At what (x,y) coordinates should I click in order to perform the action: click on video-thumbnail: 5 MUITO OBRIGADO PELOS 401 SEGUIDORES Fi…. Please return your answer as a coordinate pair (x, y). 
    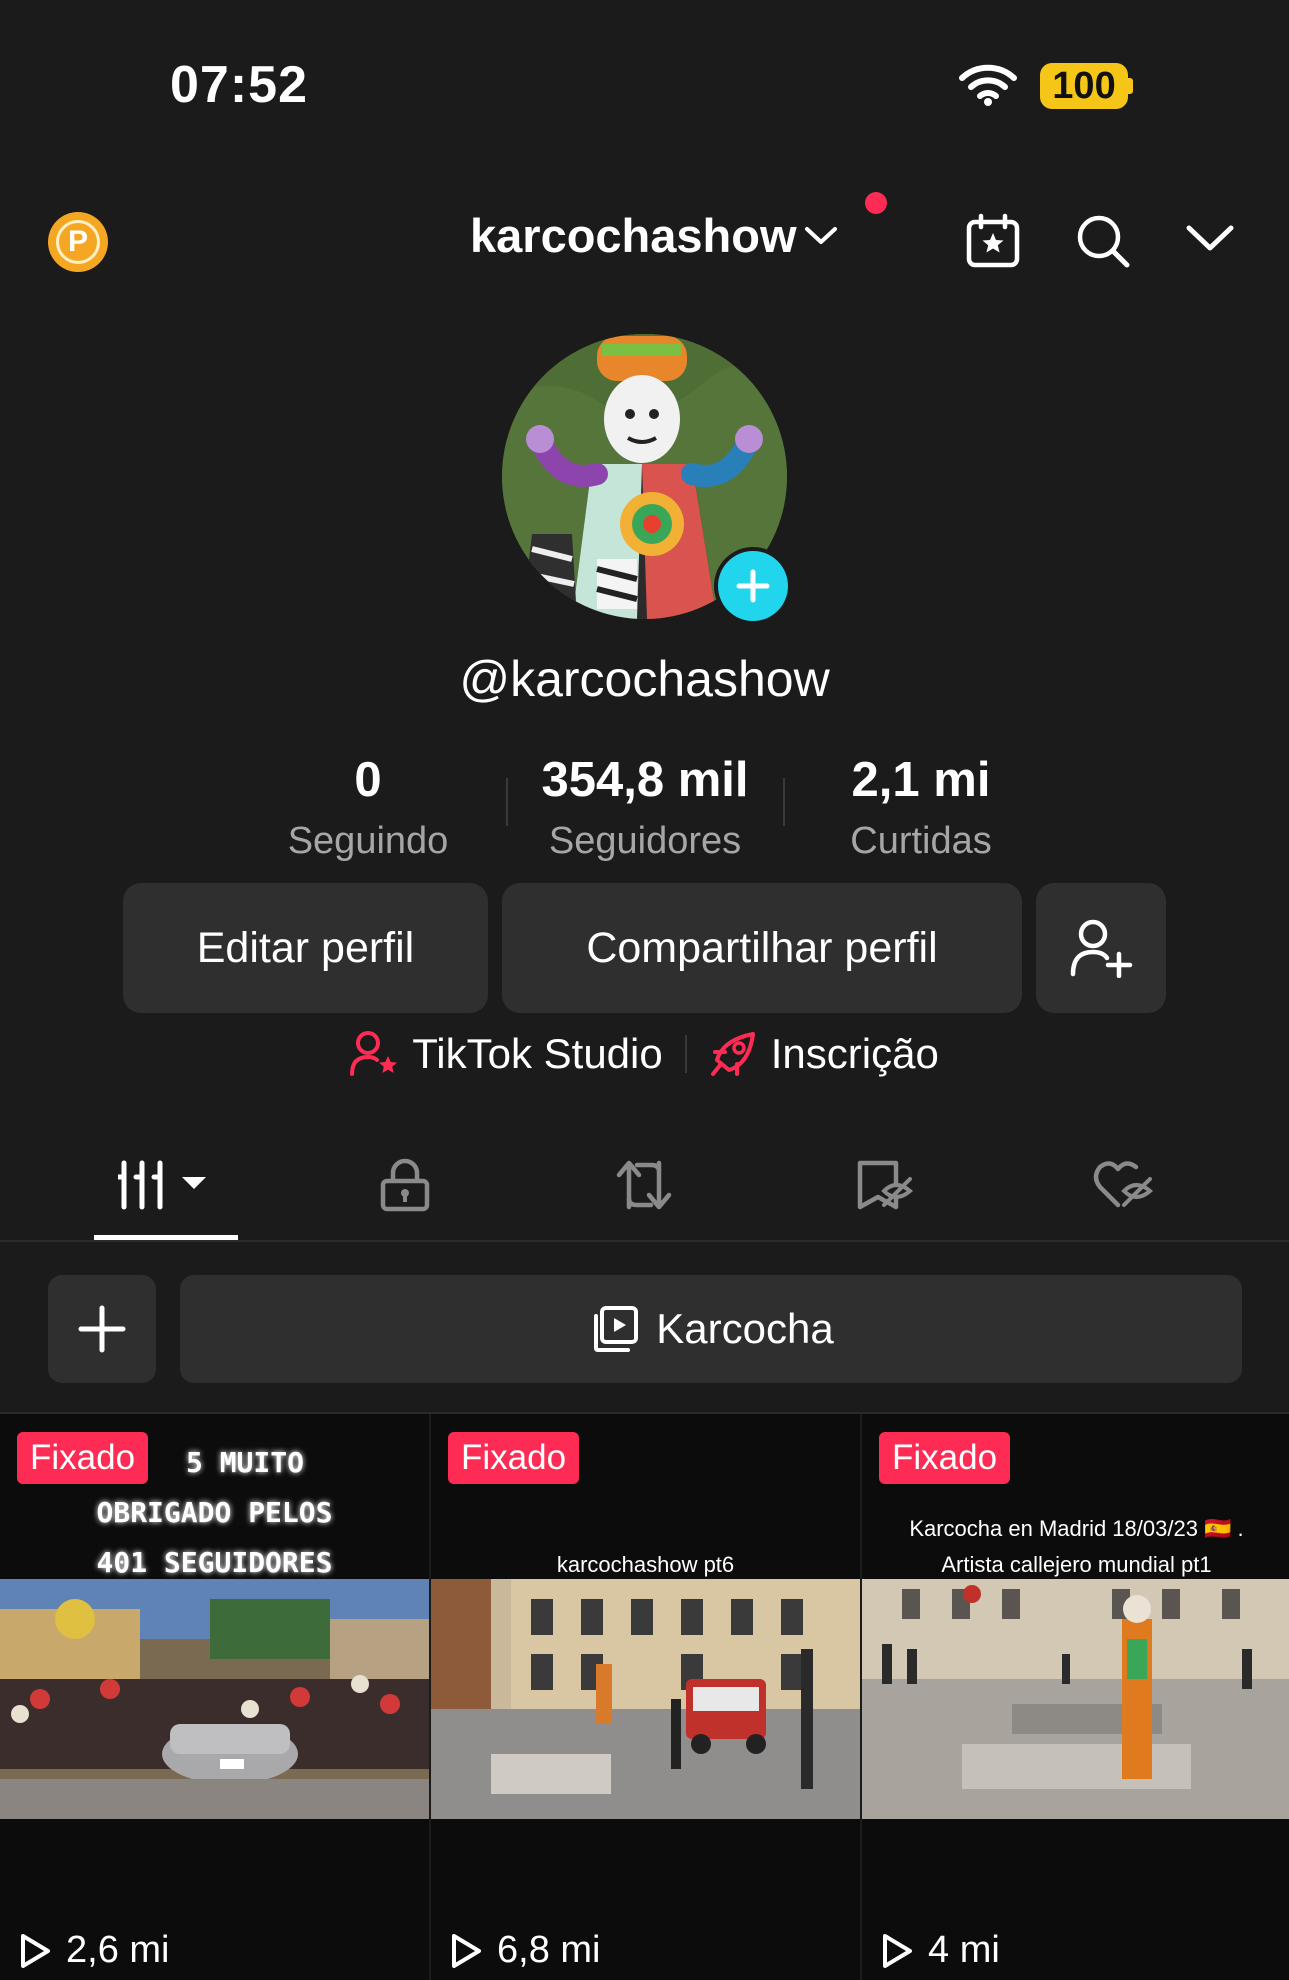
    Looking at the image, I should click on (214, 1697).